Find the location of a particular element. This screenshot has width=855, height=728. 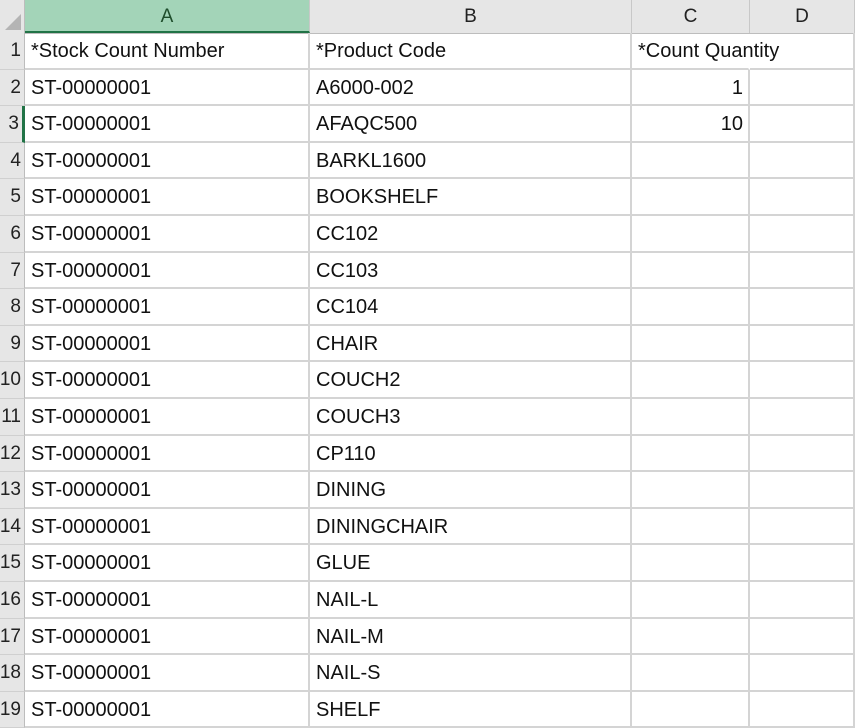

cell-A16: ST-00000001 is located at coordinates (167, 600).